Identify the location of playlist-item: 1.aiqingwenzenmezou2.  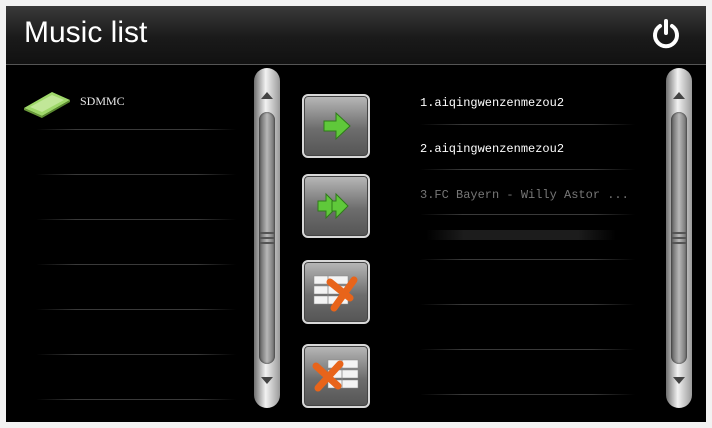
(535, 108).